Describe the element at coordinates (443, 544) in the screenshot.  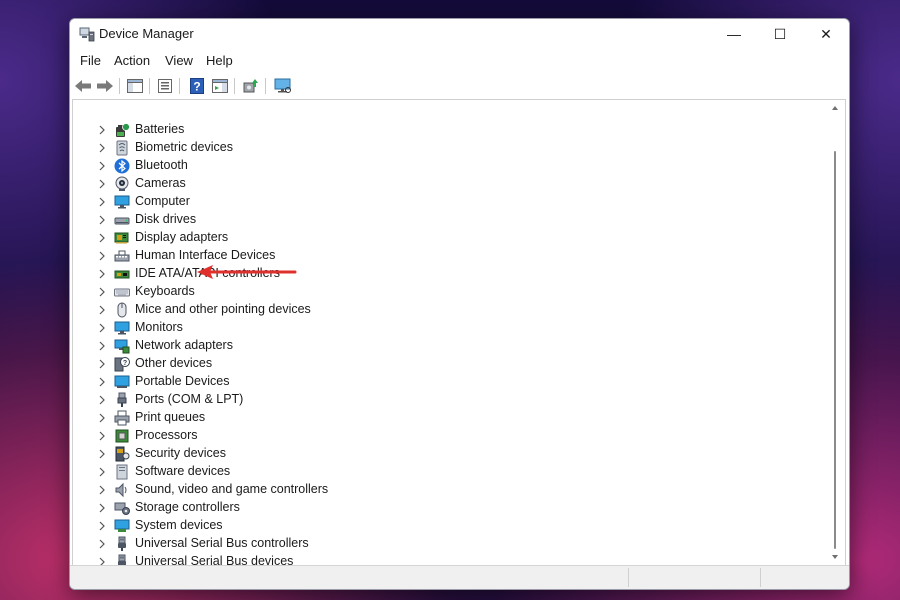
I see `tree-item-universal-serial-bus-controllers: Universal Serial Bus controllers` at that location.